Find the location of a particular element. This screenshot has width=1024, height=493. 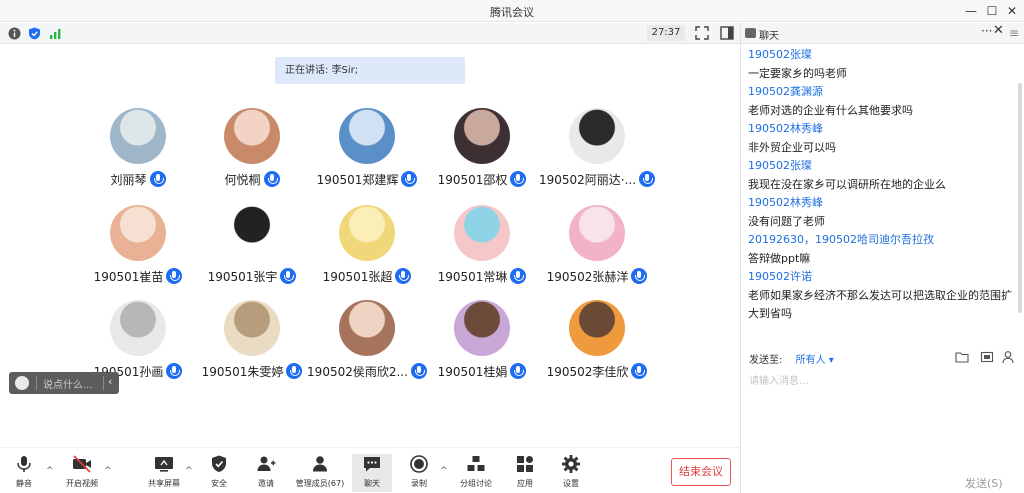

gear-icon is located at coordinates (571, 464).